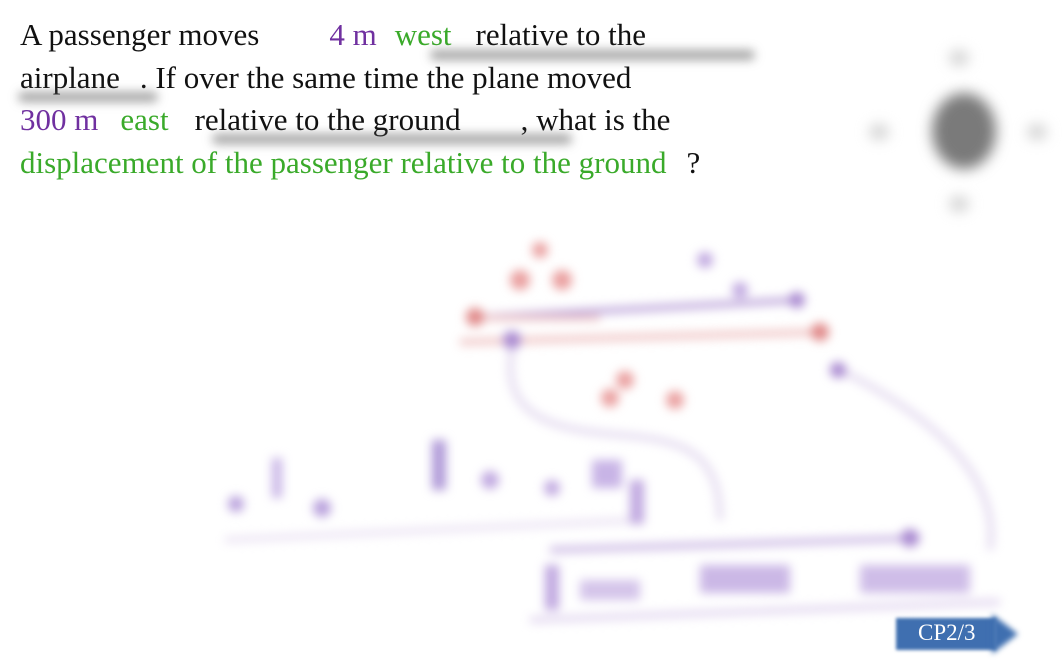 The height and width of the screenshot is (664, 1062). What do you see at coordinates (960, 135) in the screenshot?
I see `compass-icon` at bounding box center [960, 135].